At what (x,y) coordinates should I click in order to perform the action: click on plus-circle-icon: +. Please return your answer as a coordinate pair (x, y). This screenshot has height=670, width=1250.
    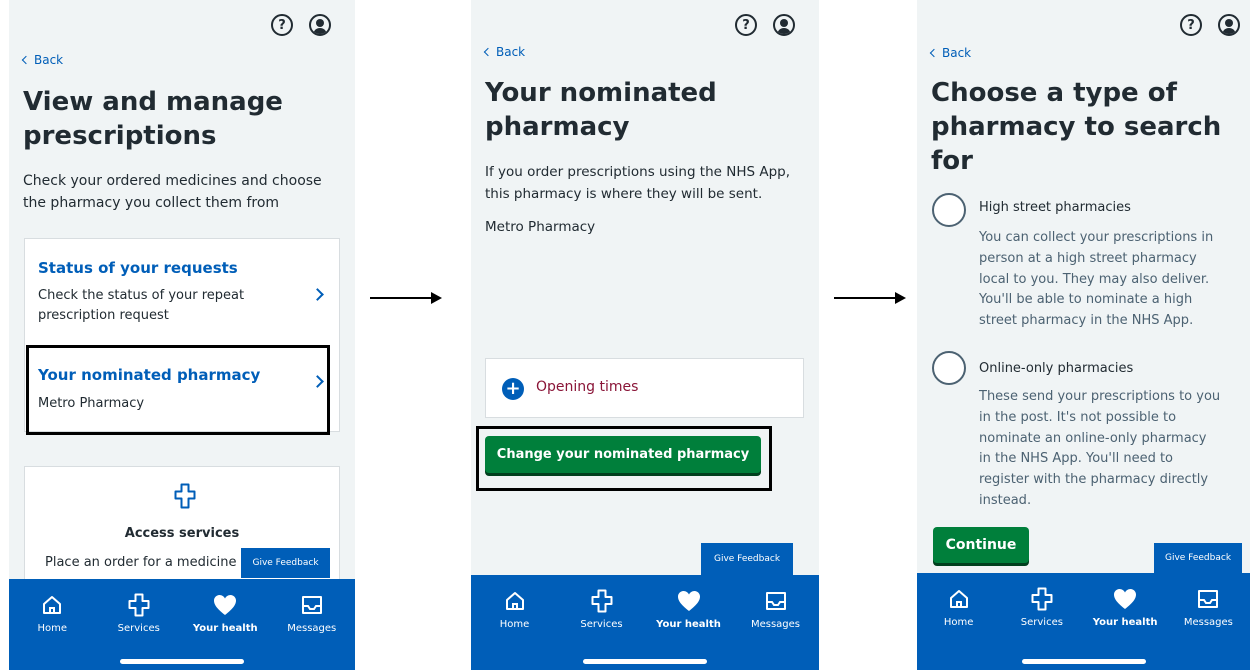
    Looking at the image, I should click on (513, 389).